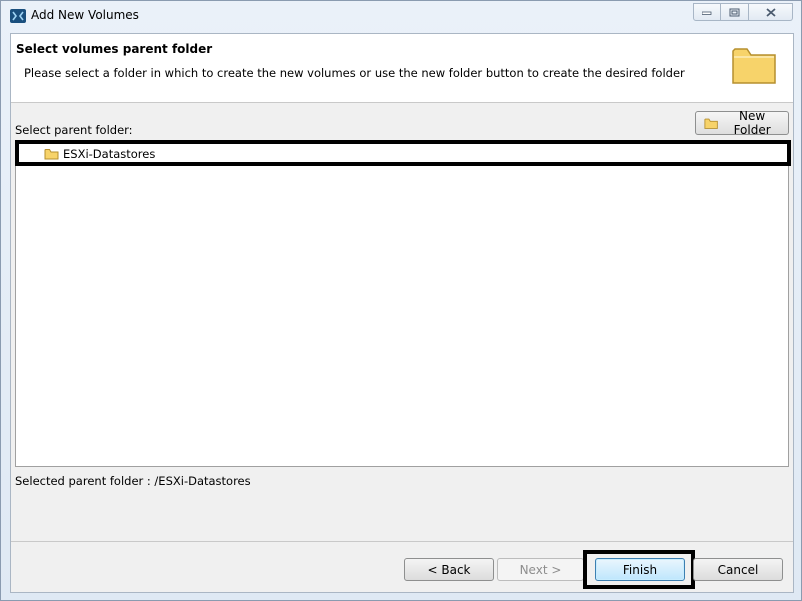  I want to click on new-folder-label: New Folder, so click(752, 123).